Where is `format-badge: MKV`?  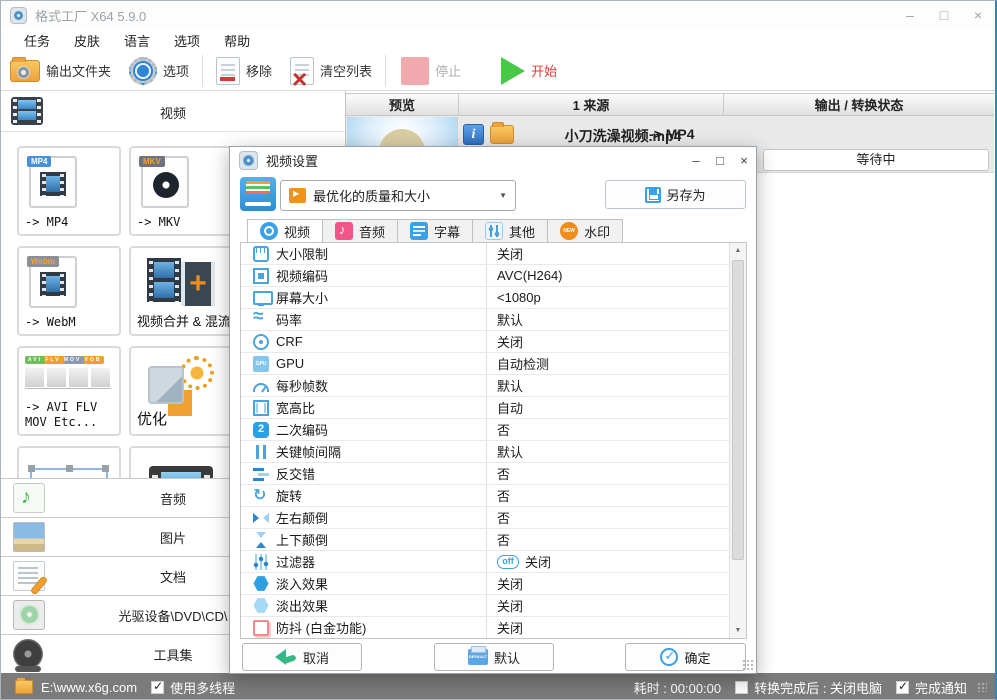
format-badge: MKV is located at coordinates (152, 161).